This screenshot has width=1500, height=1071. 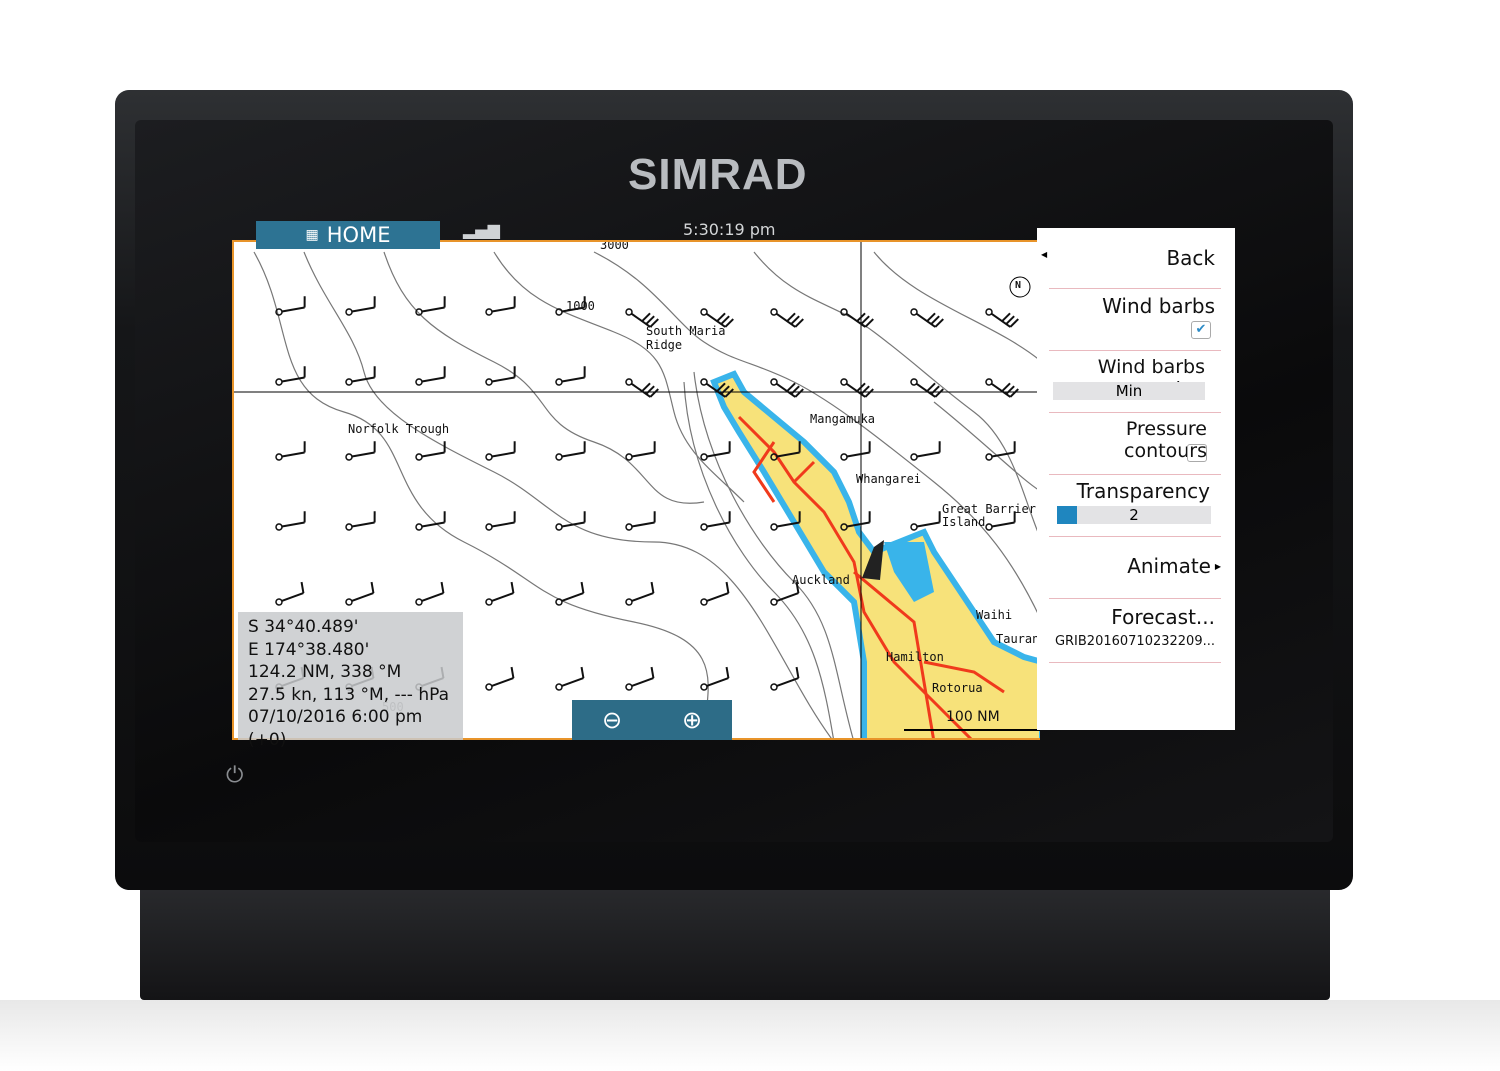 What do you see at coordinates (1044, 254) in the screenshot?
I see `collapse-arrow-icon: ◀` at bounding box center [1044, 254].